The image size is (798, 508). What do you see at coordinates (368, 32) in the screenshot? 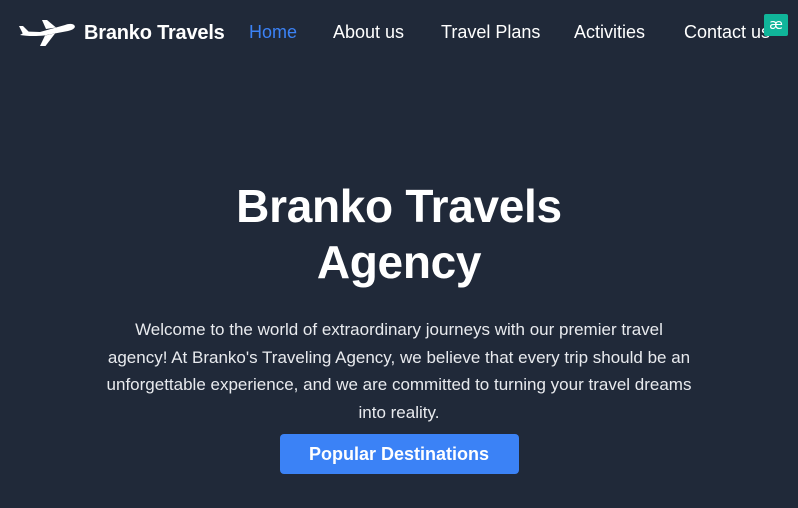
I see `nav-link-about-us: About us` at bounding box center [368, 32].